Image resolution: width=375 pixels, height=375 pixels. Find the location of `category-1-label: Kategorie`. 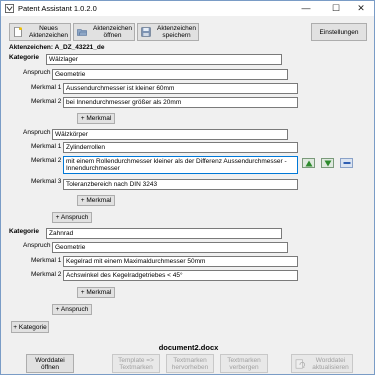

category-1-label: Kategorie is located at coordinates (24, 57).